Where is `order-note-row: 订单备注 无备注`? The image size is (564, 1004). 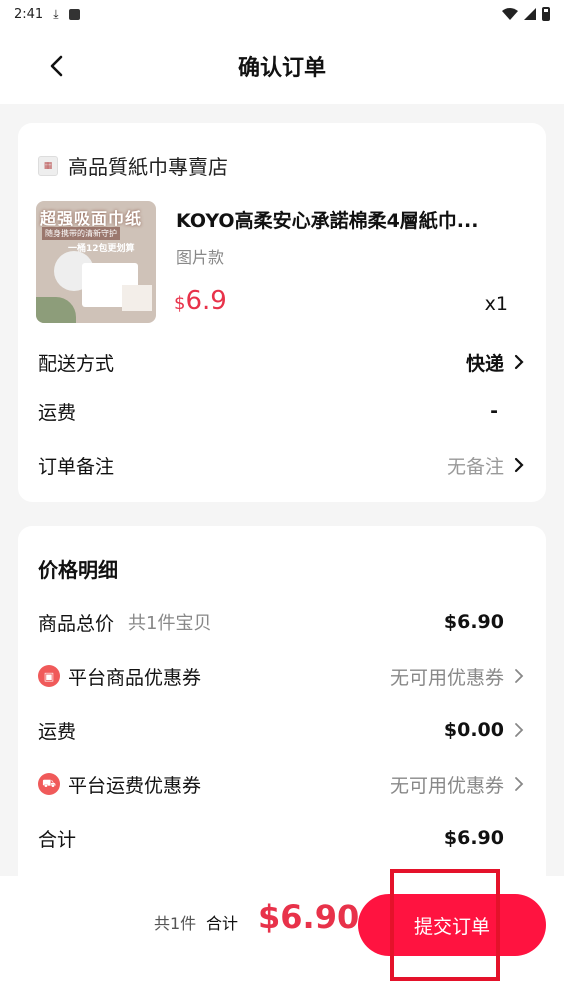
order-note-row: 订单备注 无备注 is located at coordinates (282, 465).